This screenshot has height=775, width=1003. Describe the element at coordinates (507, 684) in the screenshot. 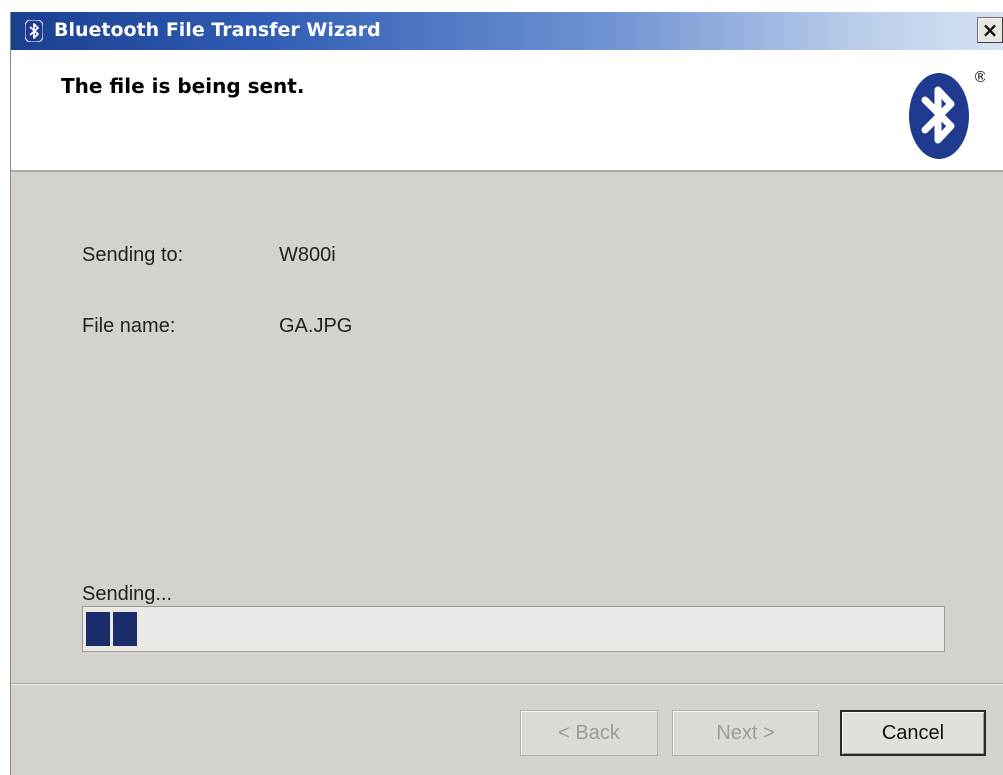

I see `footer-divider` at that location.